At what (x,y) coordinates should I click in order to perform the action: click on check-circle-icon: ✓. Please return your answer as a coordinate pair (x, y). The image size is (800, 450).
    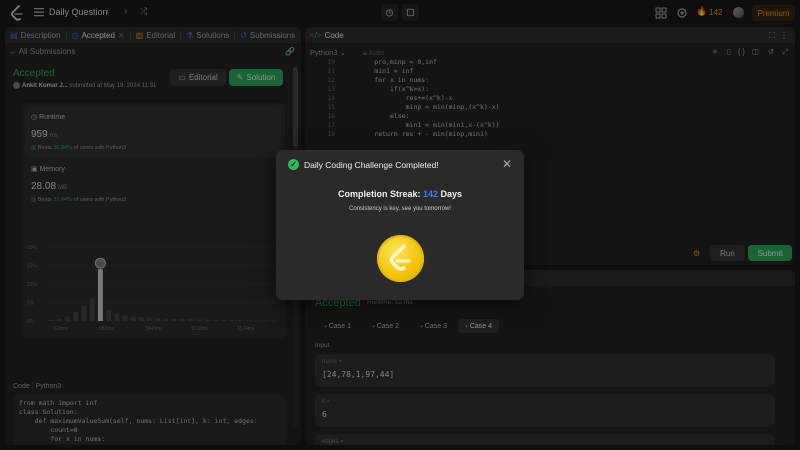
    Looking at the image, I should click on (293, 164).